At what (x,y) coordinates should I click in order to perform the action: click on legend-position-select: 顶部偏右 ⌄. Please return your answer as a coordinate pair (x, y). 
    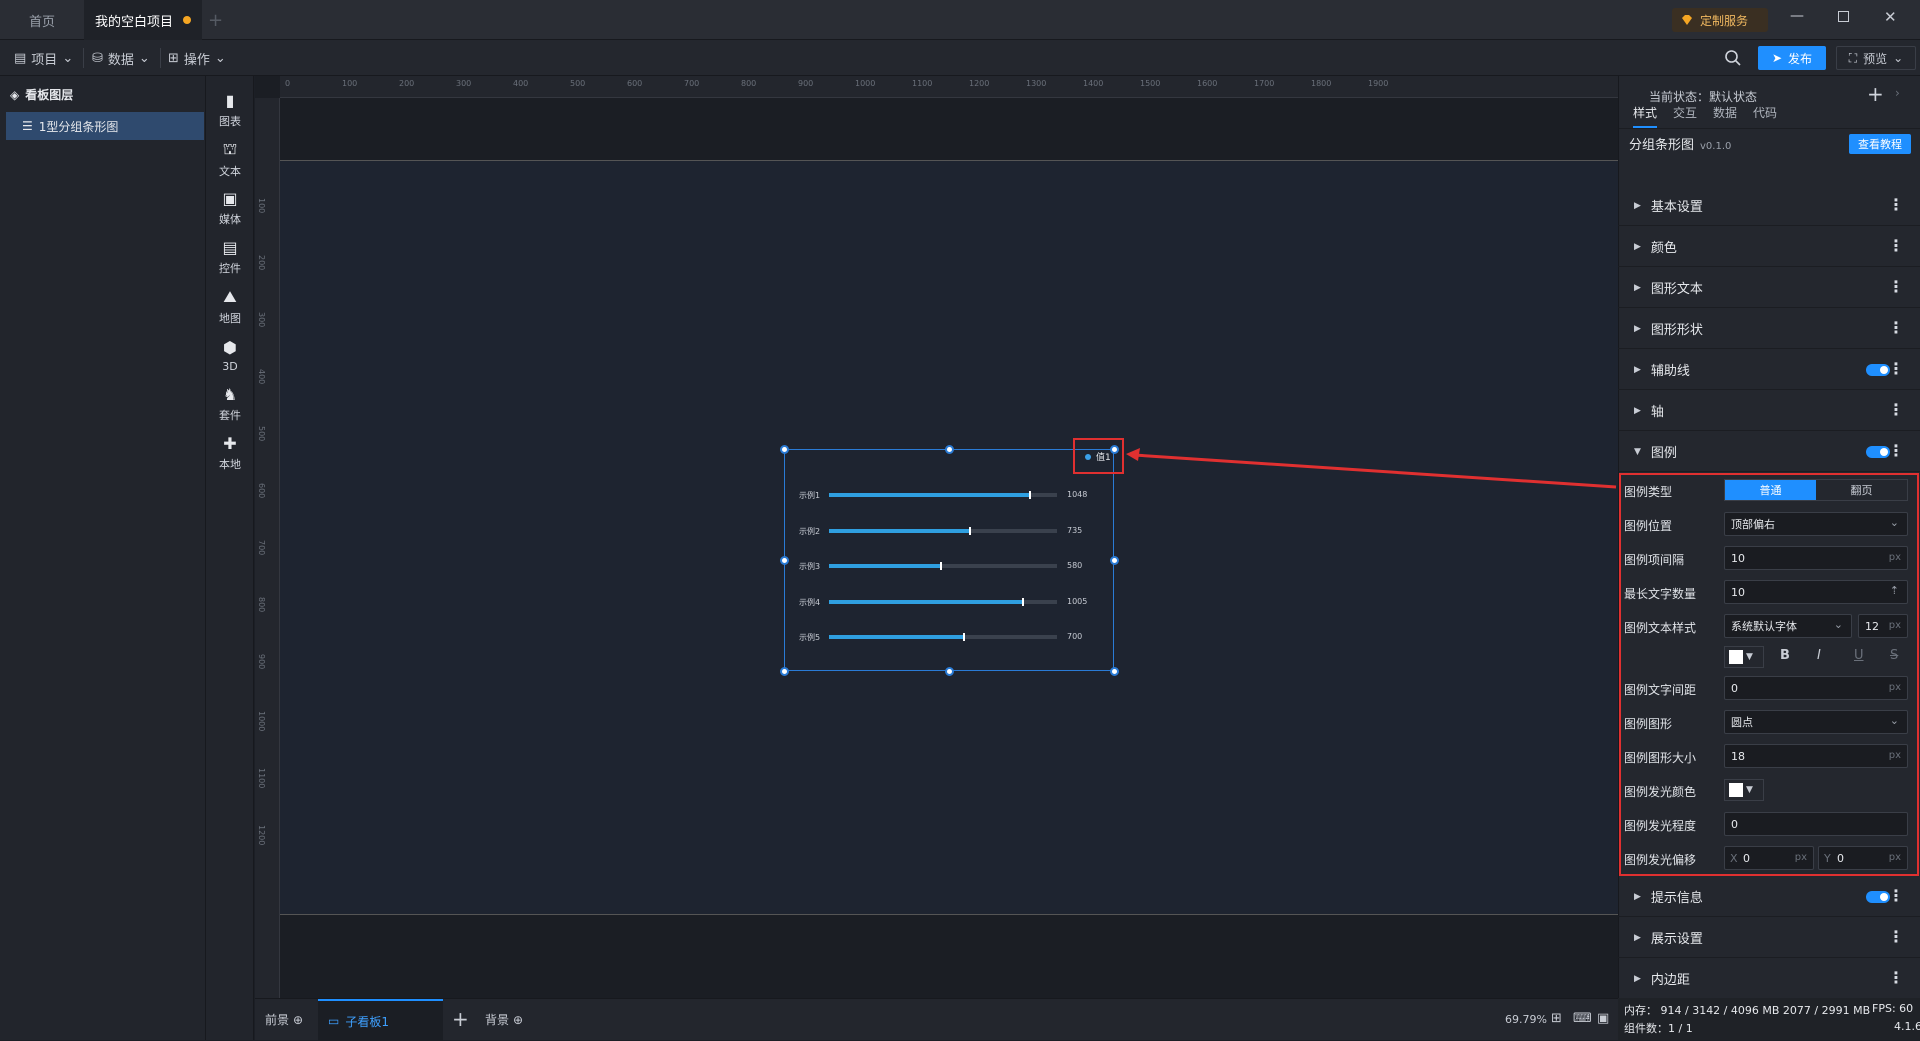
    Looking at the image, I should click on (1816, 524).